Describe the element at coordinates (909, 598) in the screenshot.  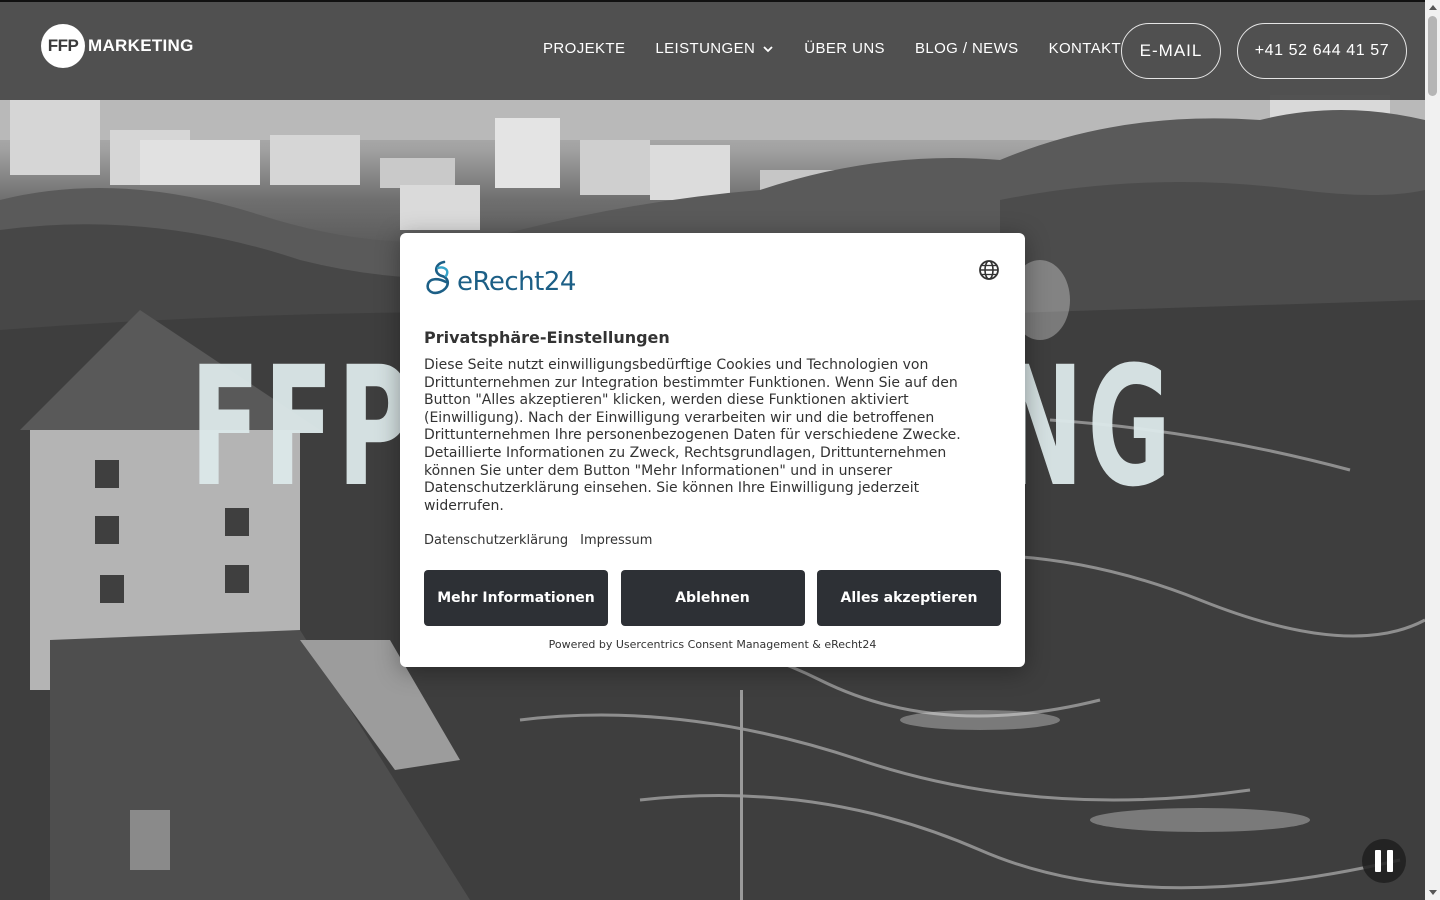
I see `accept-all-button: Alles akzeptieren` at that location.